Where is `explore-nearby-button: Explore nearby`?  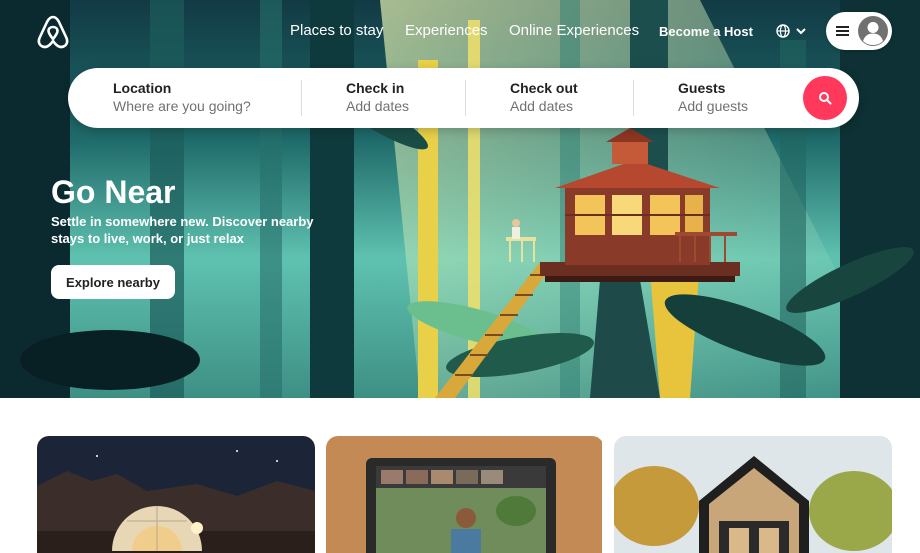
explore-nearby-button: Explore nearby is located at coordinates (113, 282).